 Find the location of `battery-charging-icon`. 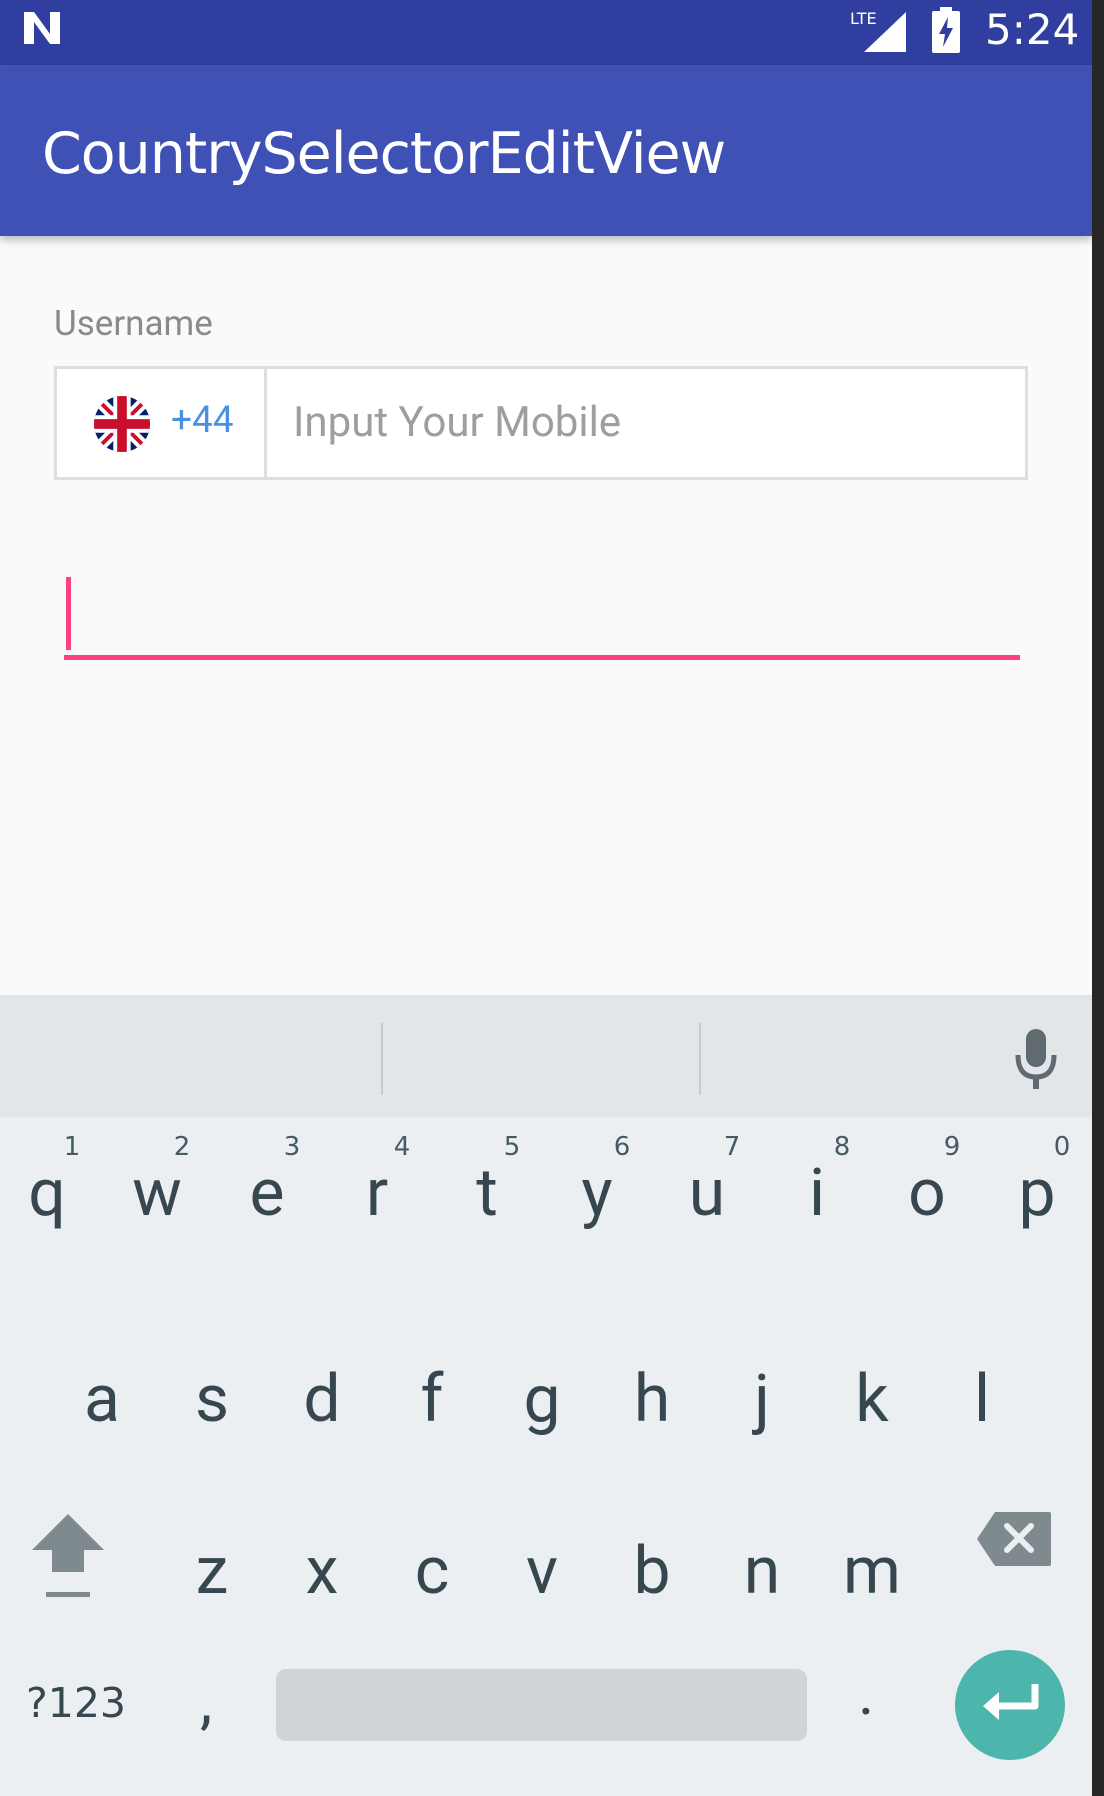

battery-charging-icon is located at coordinates (946, 30).